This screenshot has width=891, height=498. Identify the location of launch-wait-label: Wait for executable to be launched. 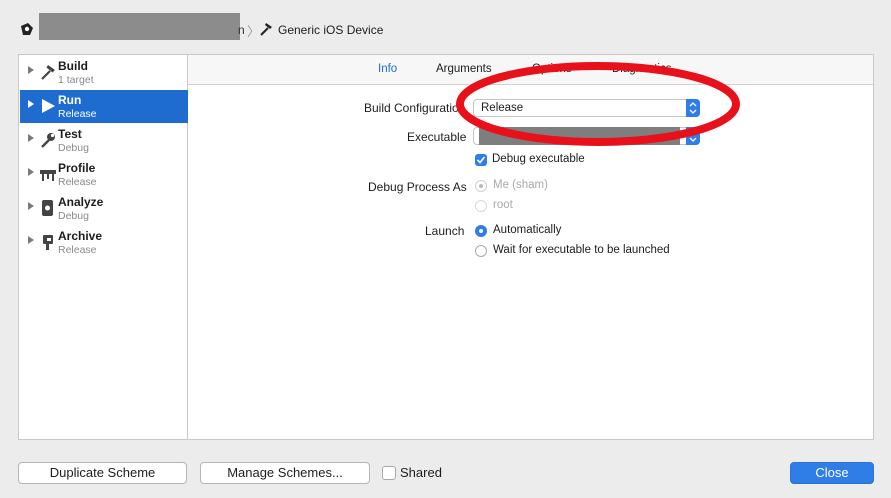
(581, 250).